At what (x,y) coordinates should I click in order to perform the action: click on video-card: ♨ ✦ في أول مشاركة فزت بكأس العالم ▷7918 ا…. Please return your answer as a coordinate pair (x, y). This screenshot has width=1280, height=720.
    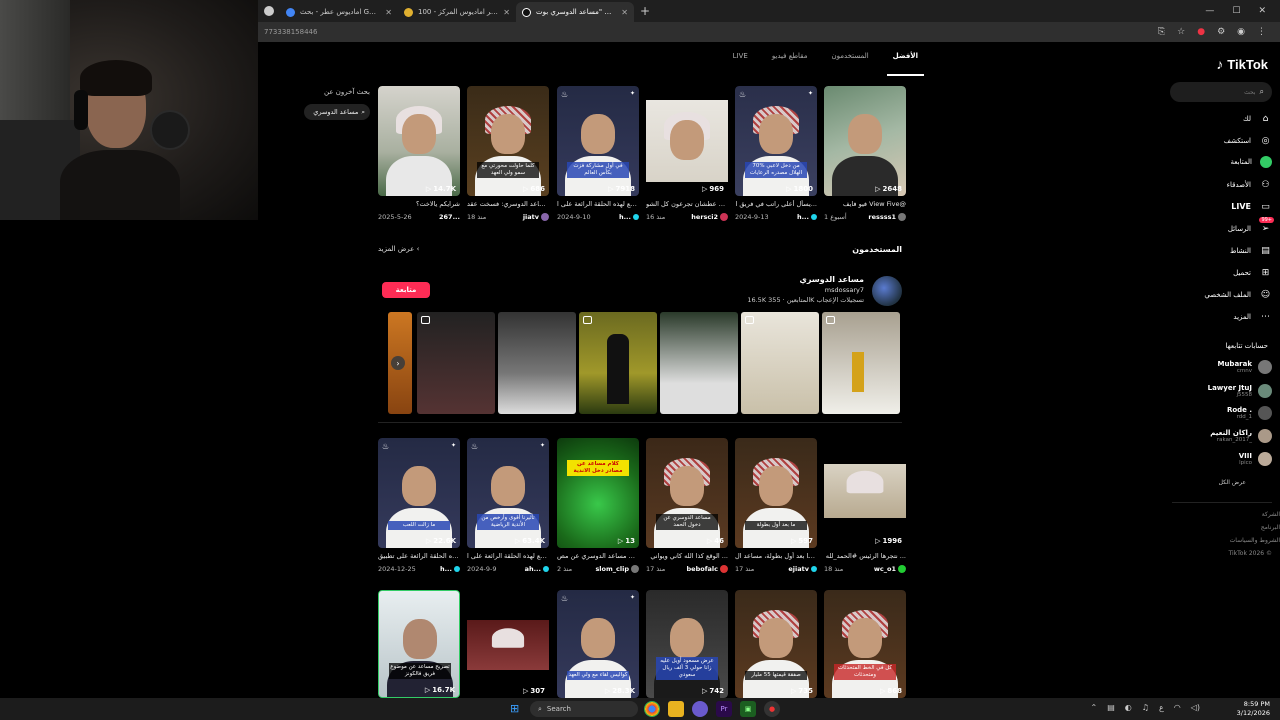
    Looking at the image, I should click on (598, 153).